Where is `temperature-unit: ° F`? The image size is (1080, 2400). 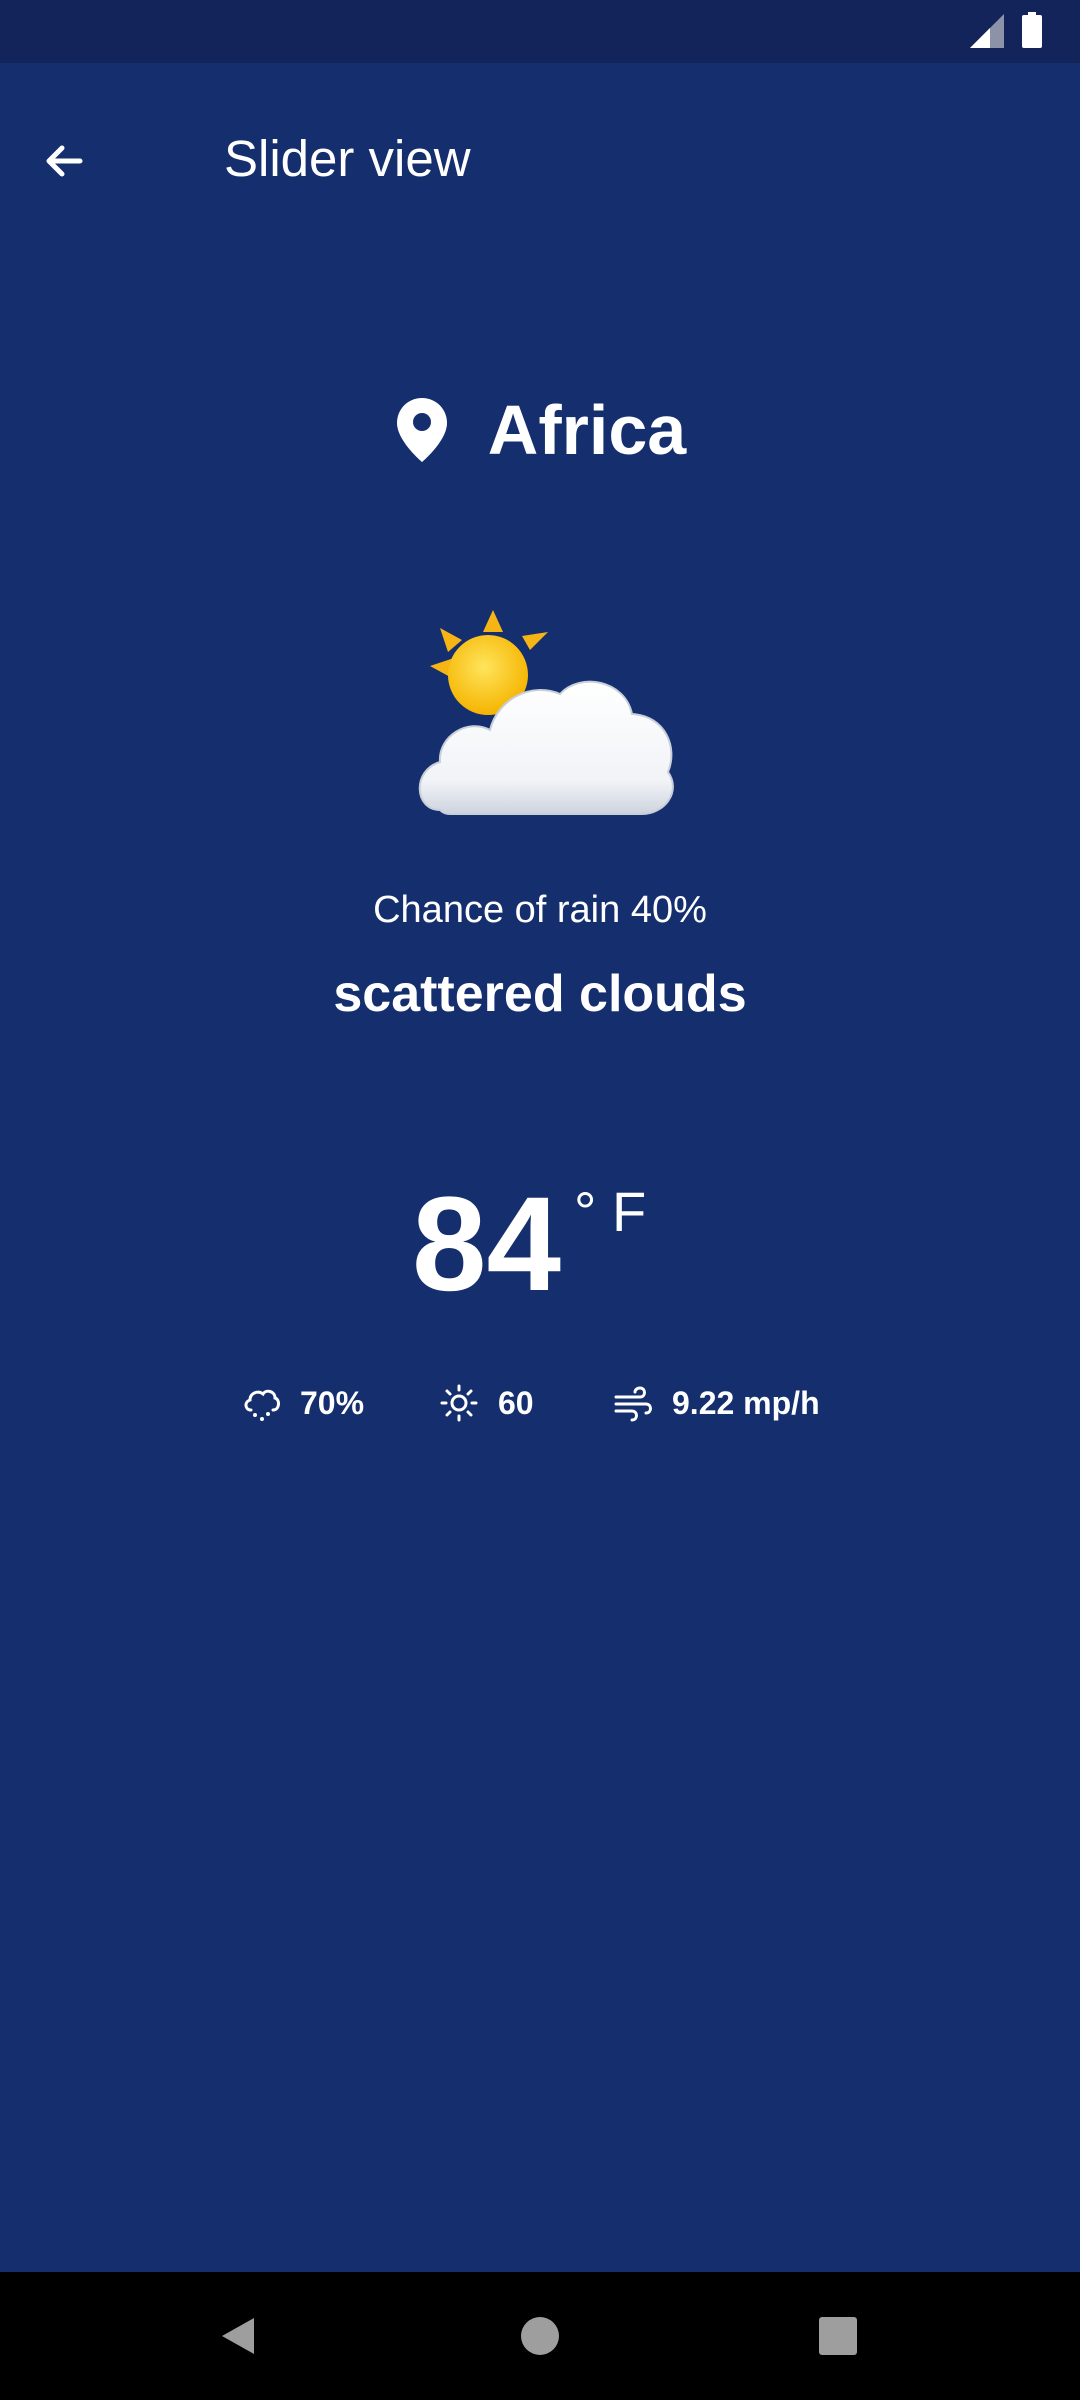
temperature-unit: ° F is located at coordinates (610, 1211).